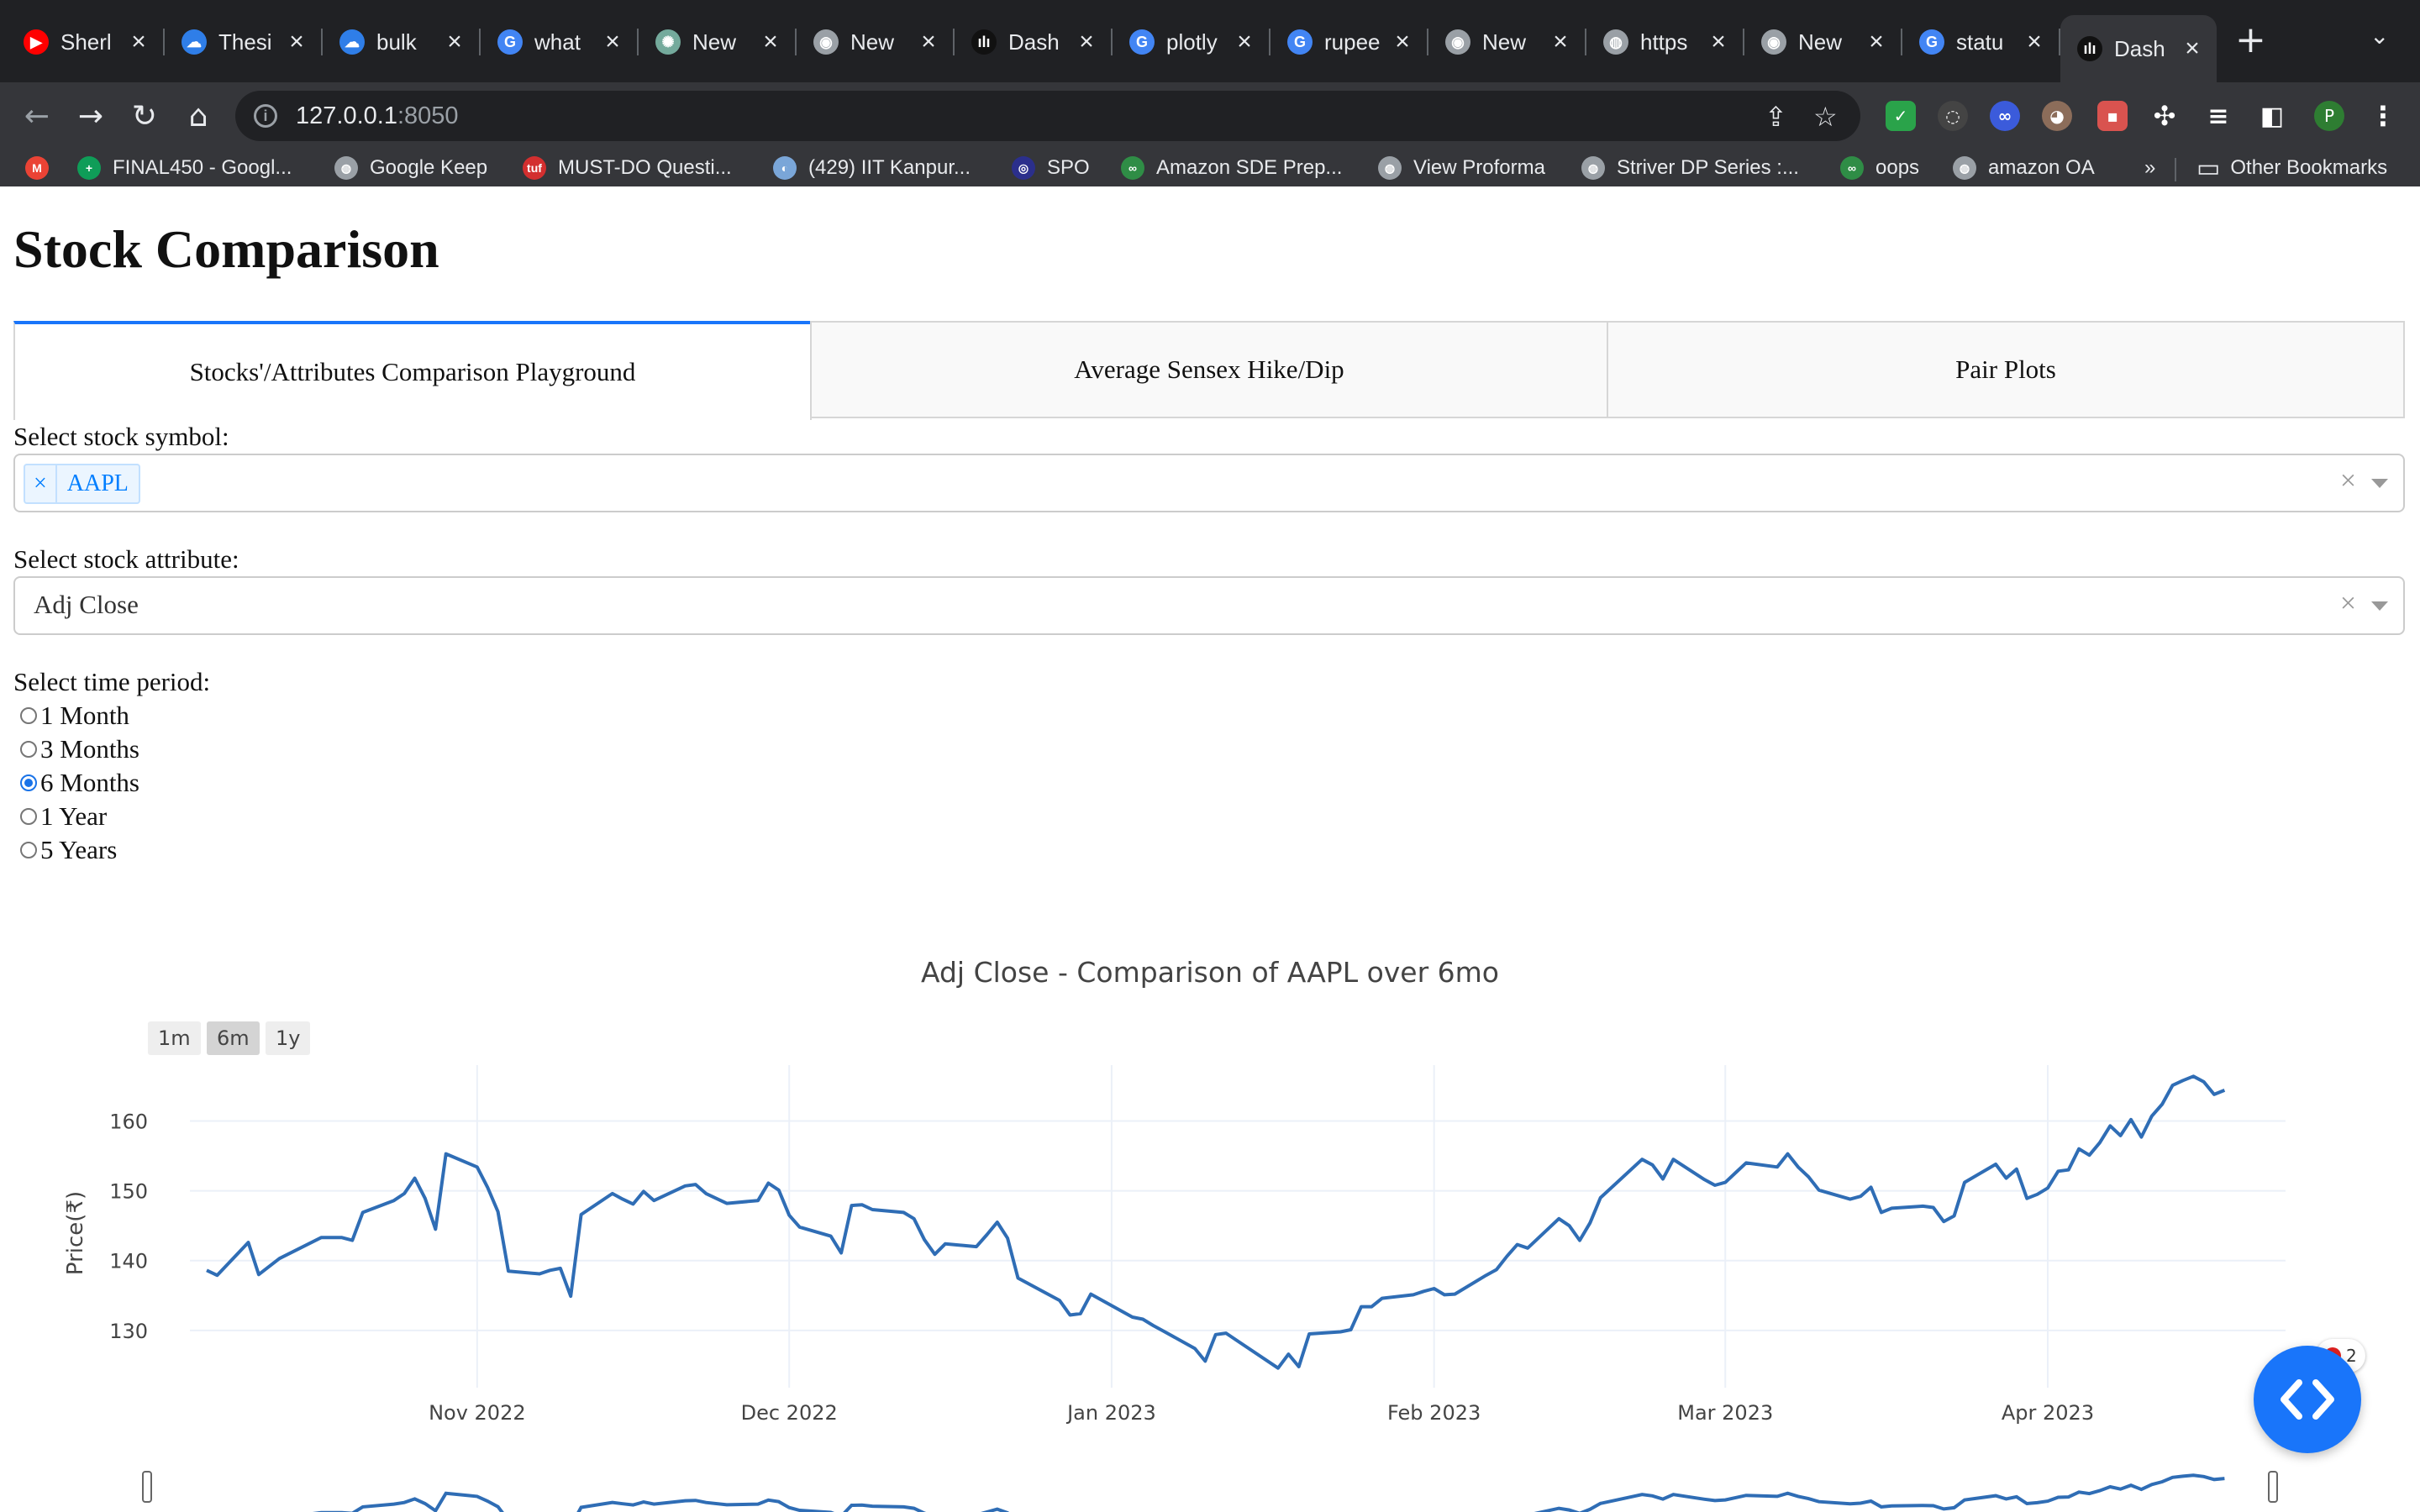 Image resolution: width=2420 pixels, height=1512 pixels. I want to click on forward-arrow-icon: →, so click(90, 115).